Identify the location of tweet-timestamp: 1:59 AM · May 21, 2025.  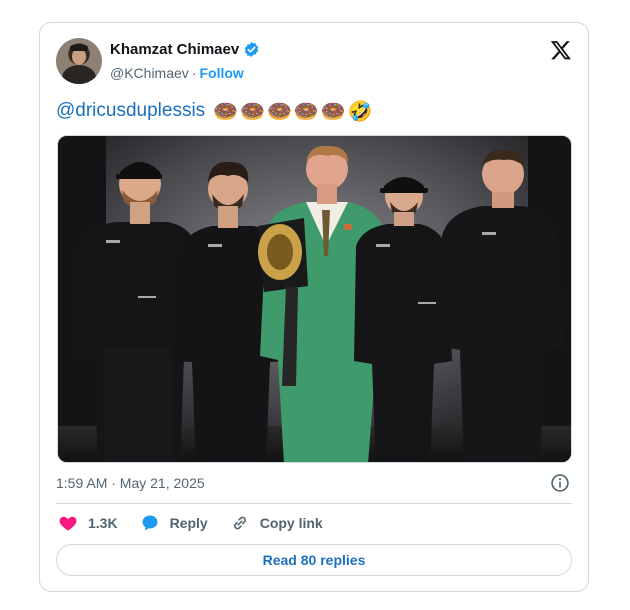
(130, 483).